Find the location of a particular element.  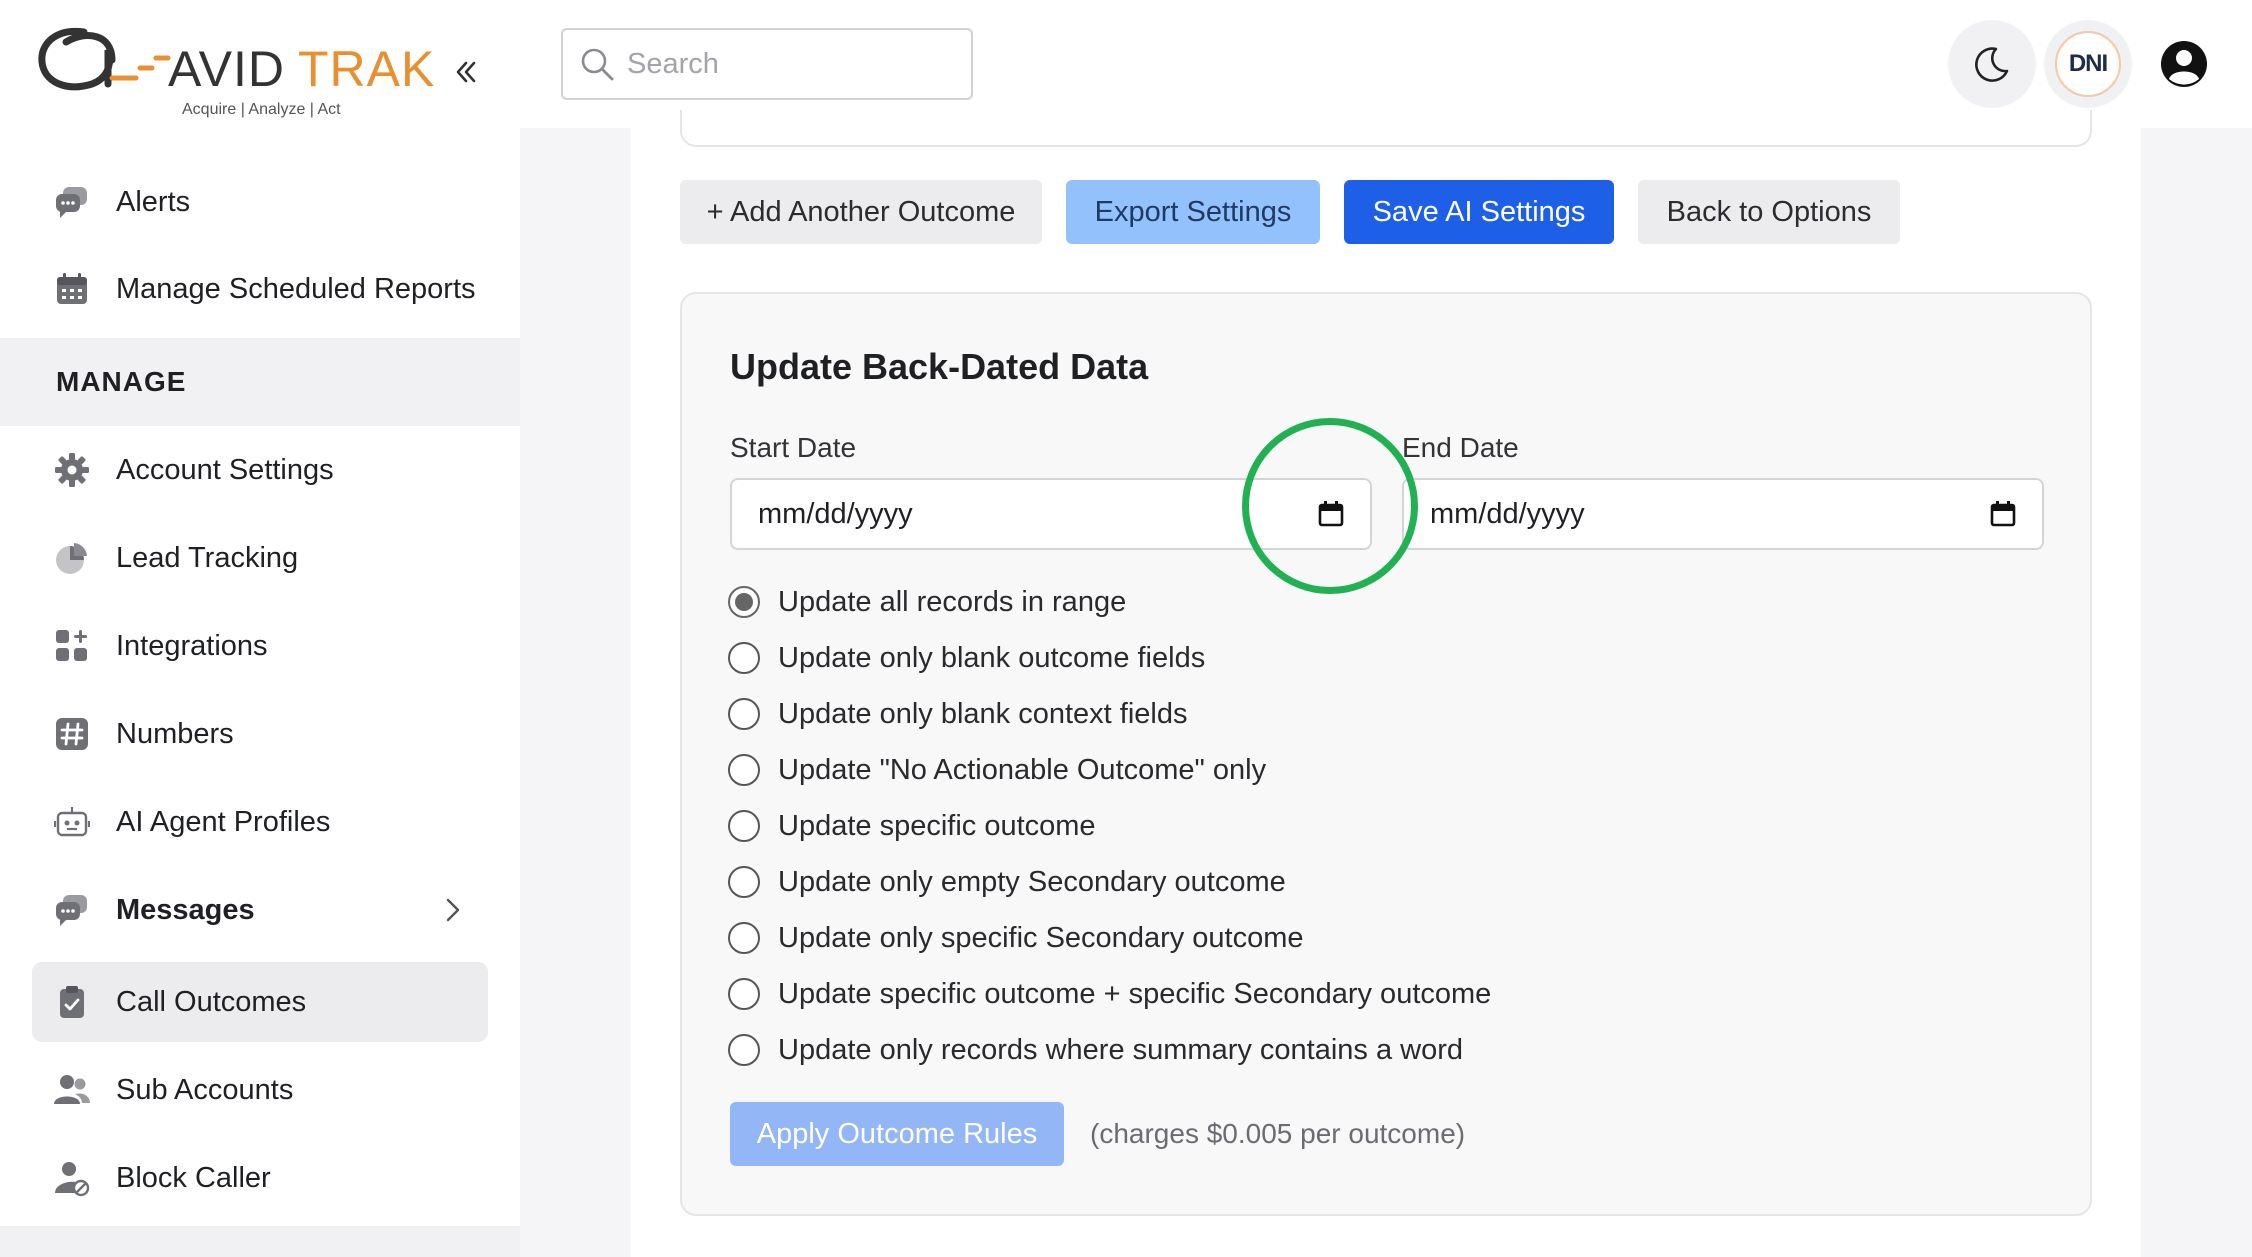

end-date-value: mm/dd/yyyy is located at coordinates (1507, 513).